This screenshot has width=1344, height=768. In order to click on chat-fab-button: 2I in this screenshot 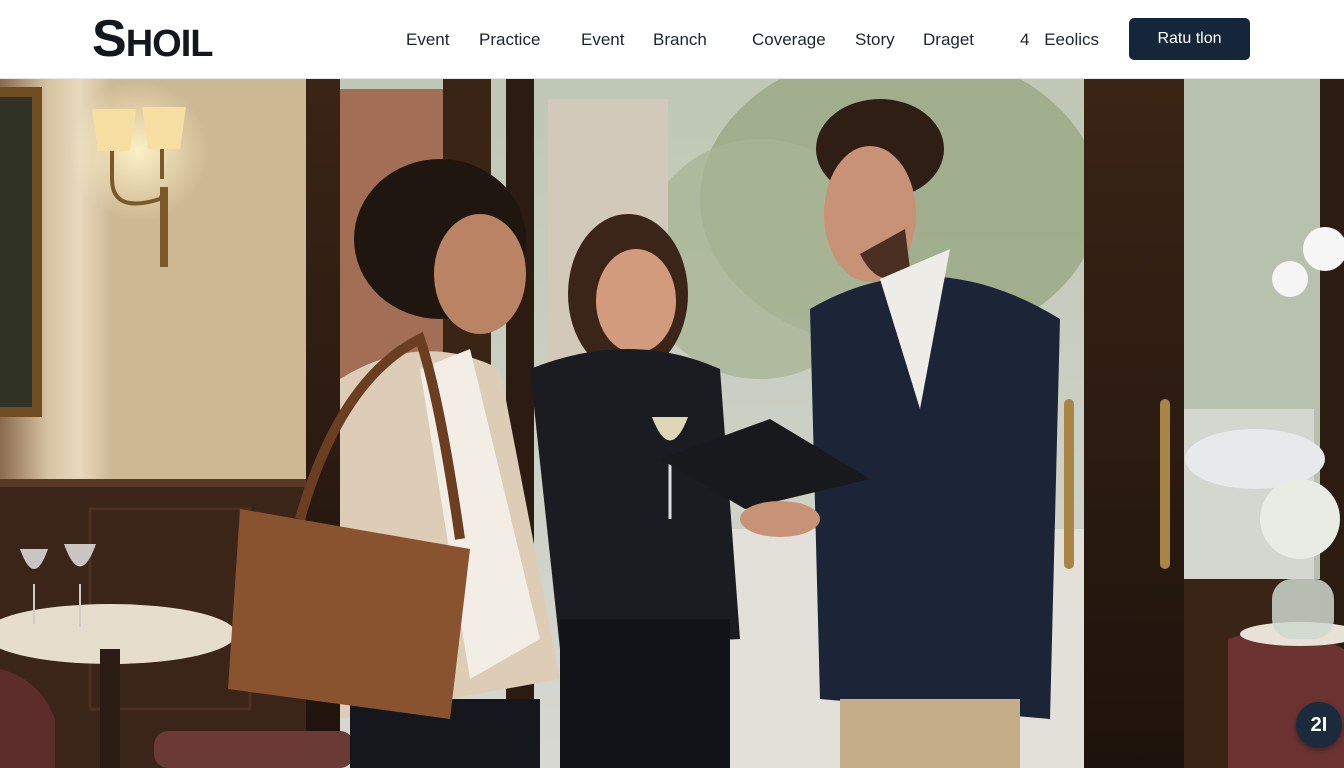, I will do `click(1319, 725)`.